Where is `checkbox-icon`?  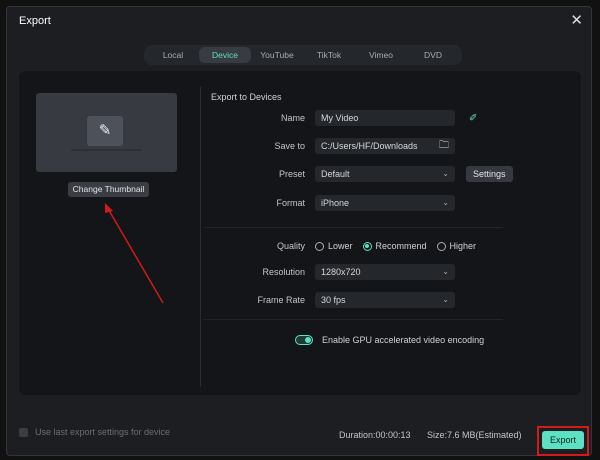
checkbox-icon is located at coordinates (23, 432).